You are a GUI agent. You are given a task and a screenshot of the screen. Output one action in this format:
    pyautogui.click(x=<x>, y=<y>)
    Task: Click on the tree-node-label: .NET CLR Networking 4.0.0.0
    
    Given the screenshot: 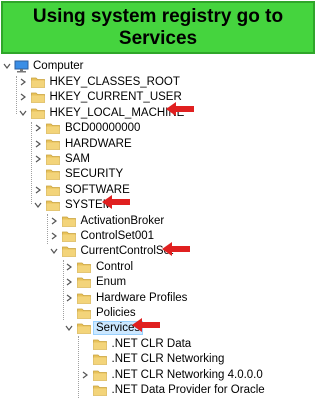 What is the action you would take?
    pyautogui.click(x=187, y=374)
    